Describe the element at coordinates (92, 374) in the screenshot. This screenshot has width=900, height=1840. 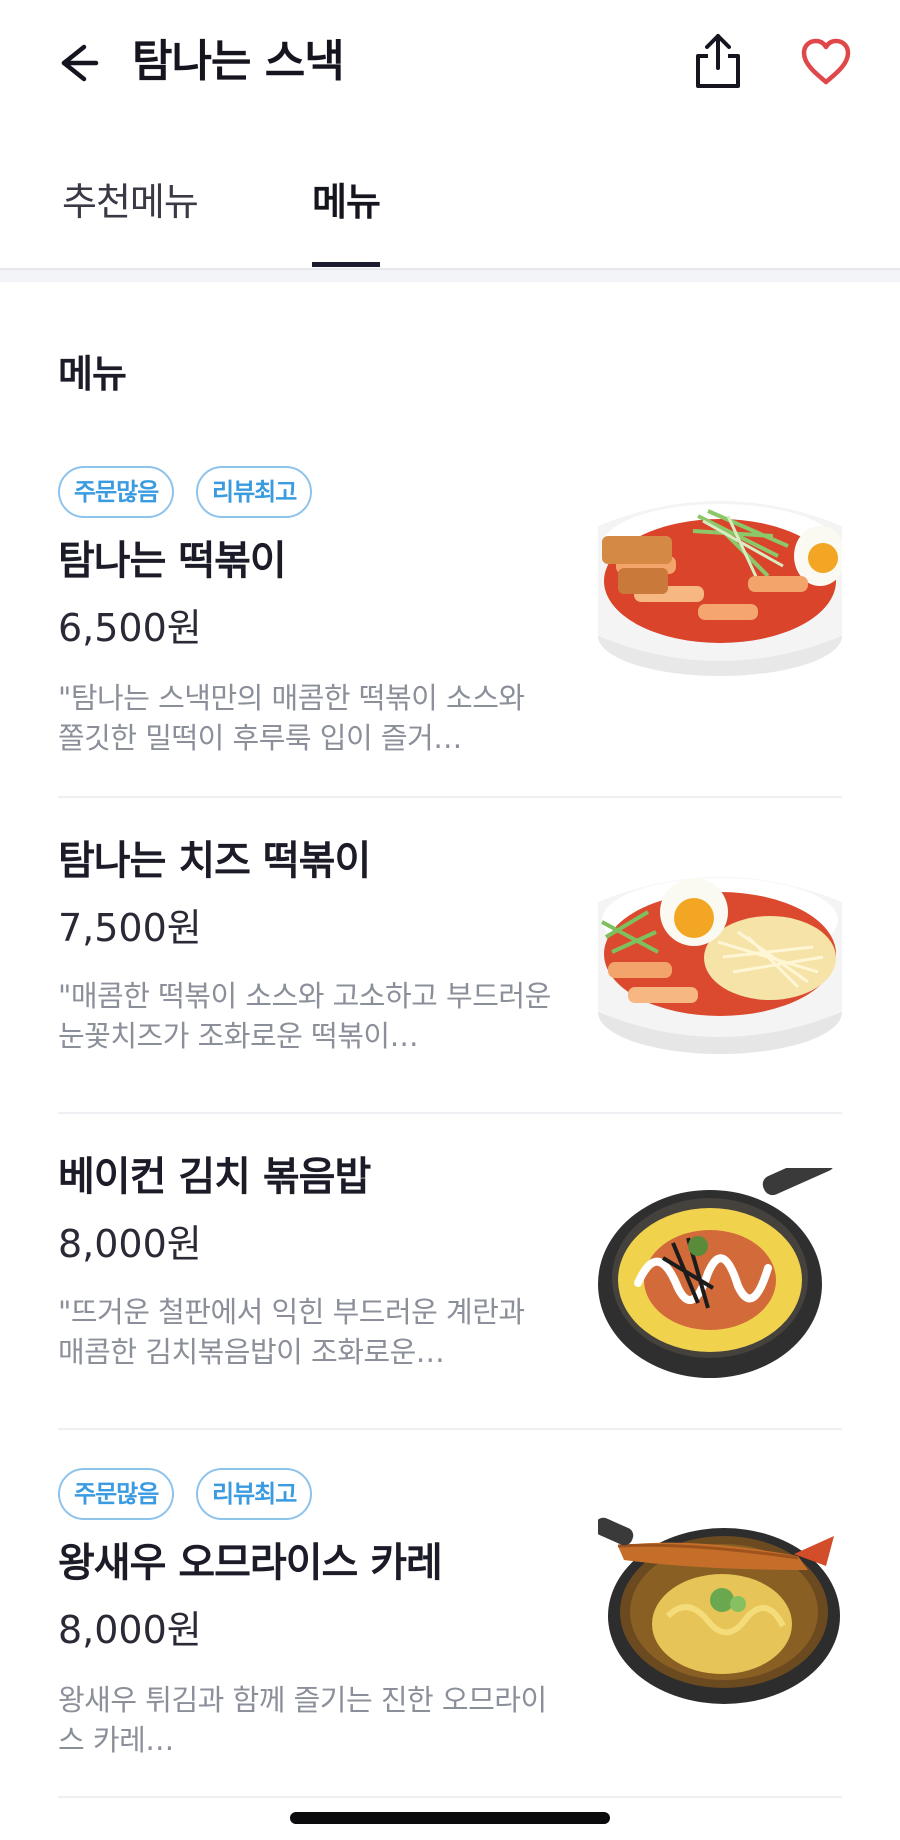
I see `section-title: 메뉴` at that location.